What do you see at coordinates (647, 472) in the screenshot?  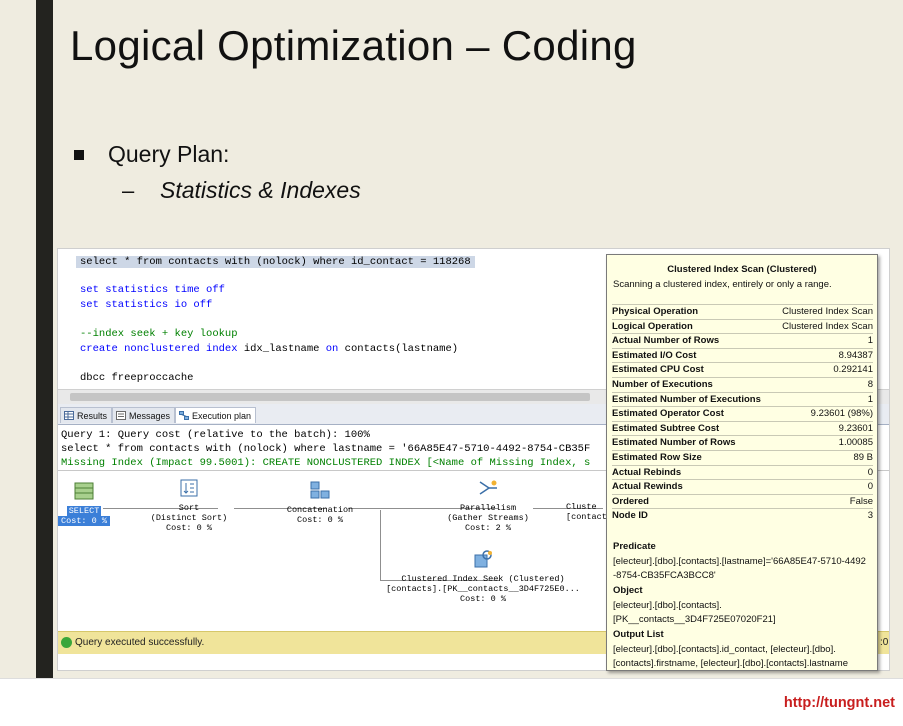 I see `tooltip-row-key: Actual Rebinds` at bounding box center [647, 472].